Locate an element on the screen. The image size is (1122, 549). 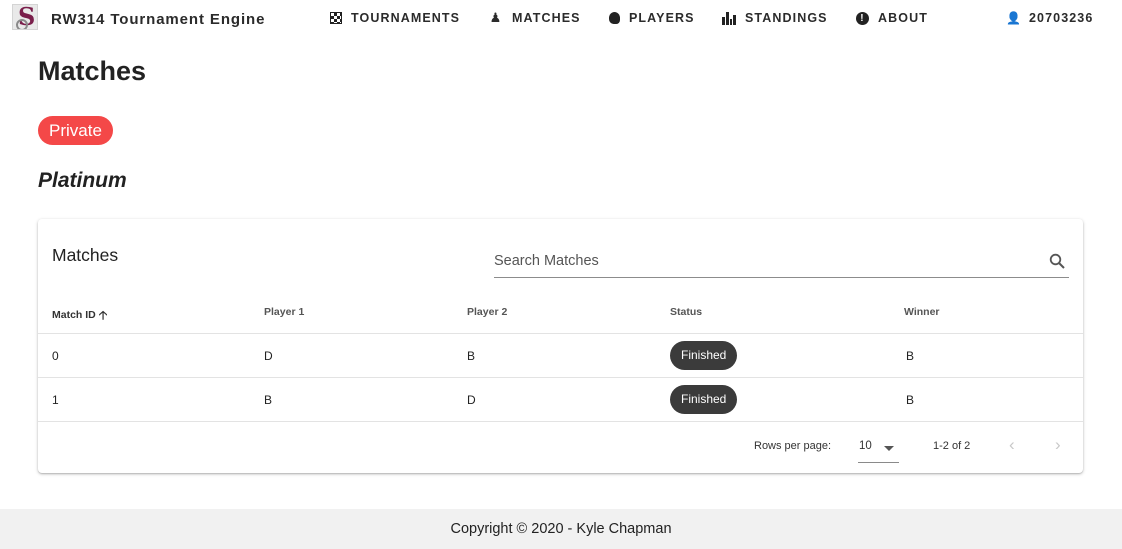
nav-about-label: ABOUT is located at coordinates (903, 18).